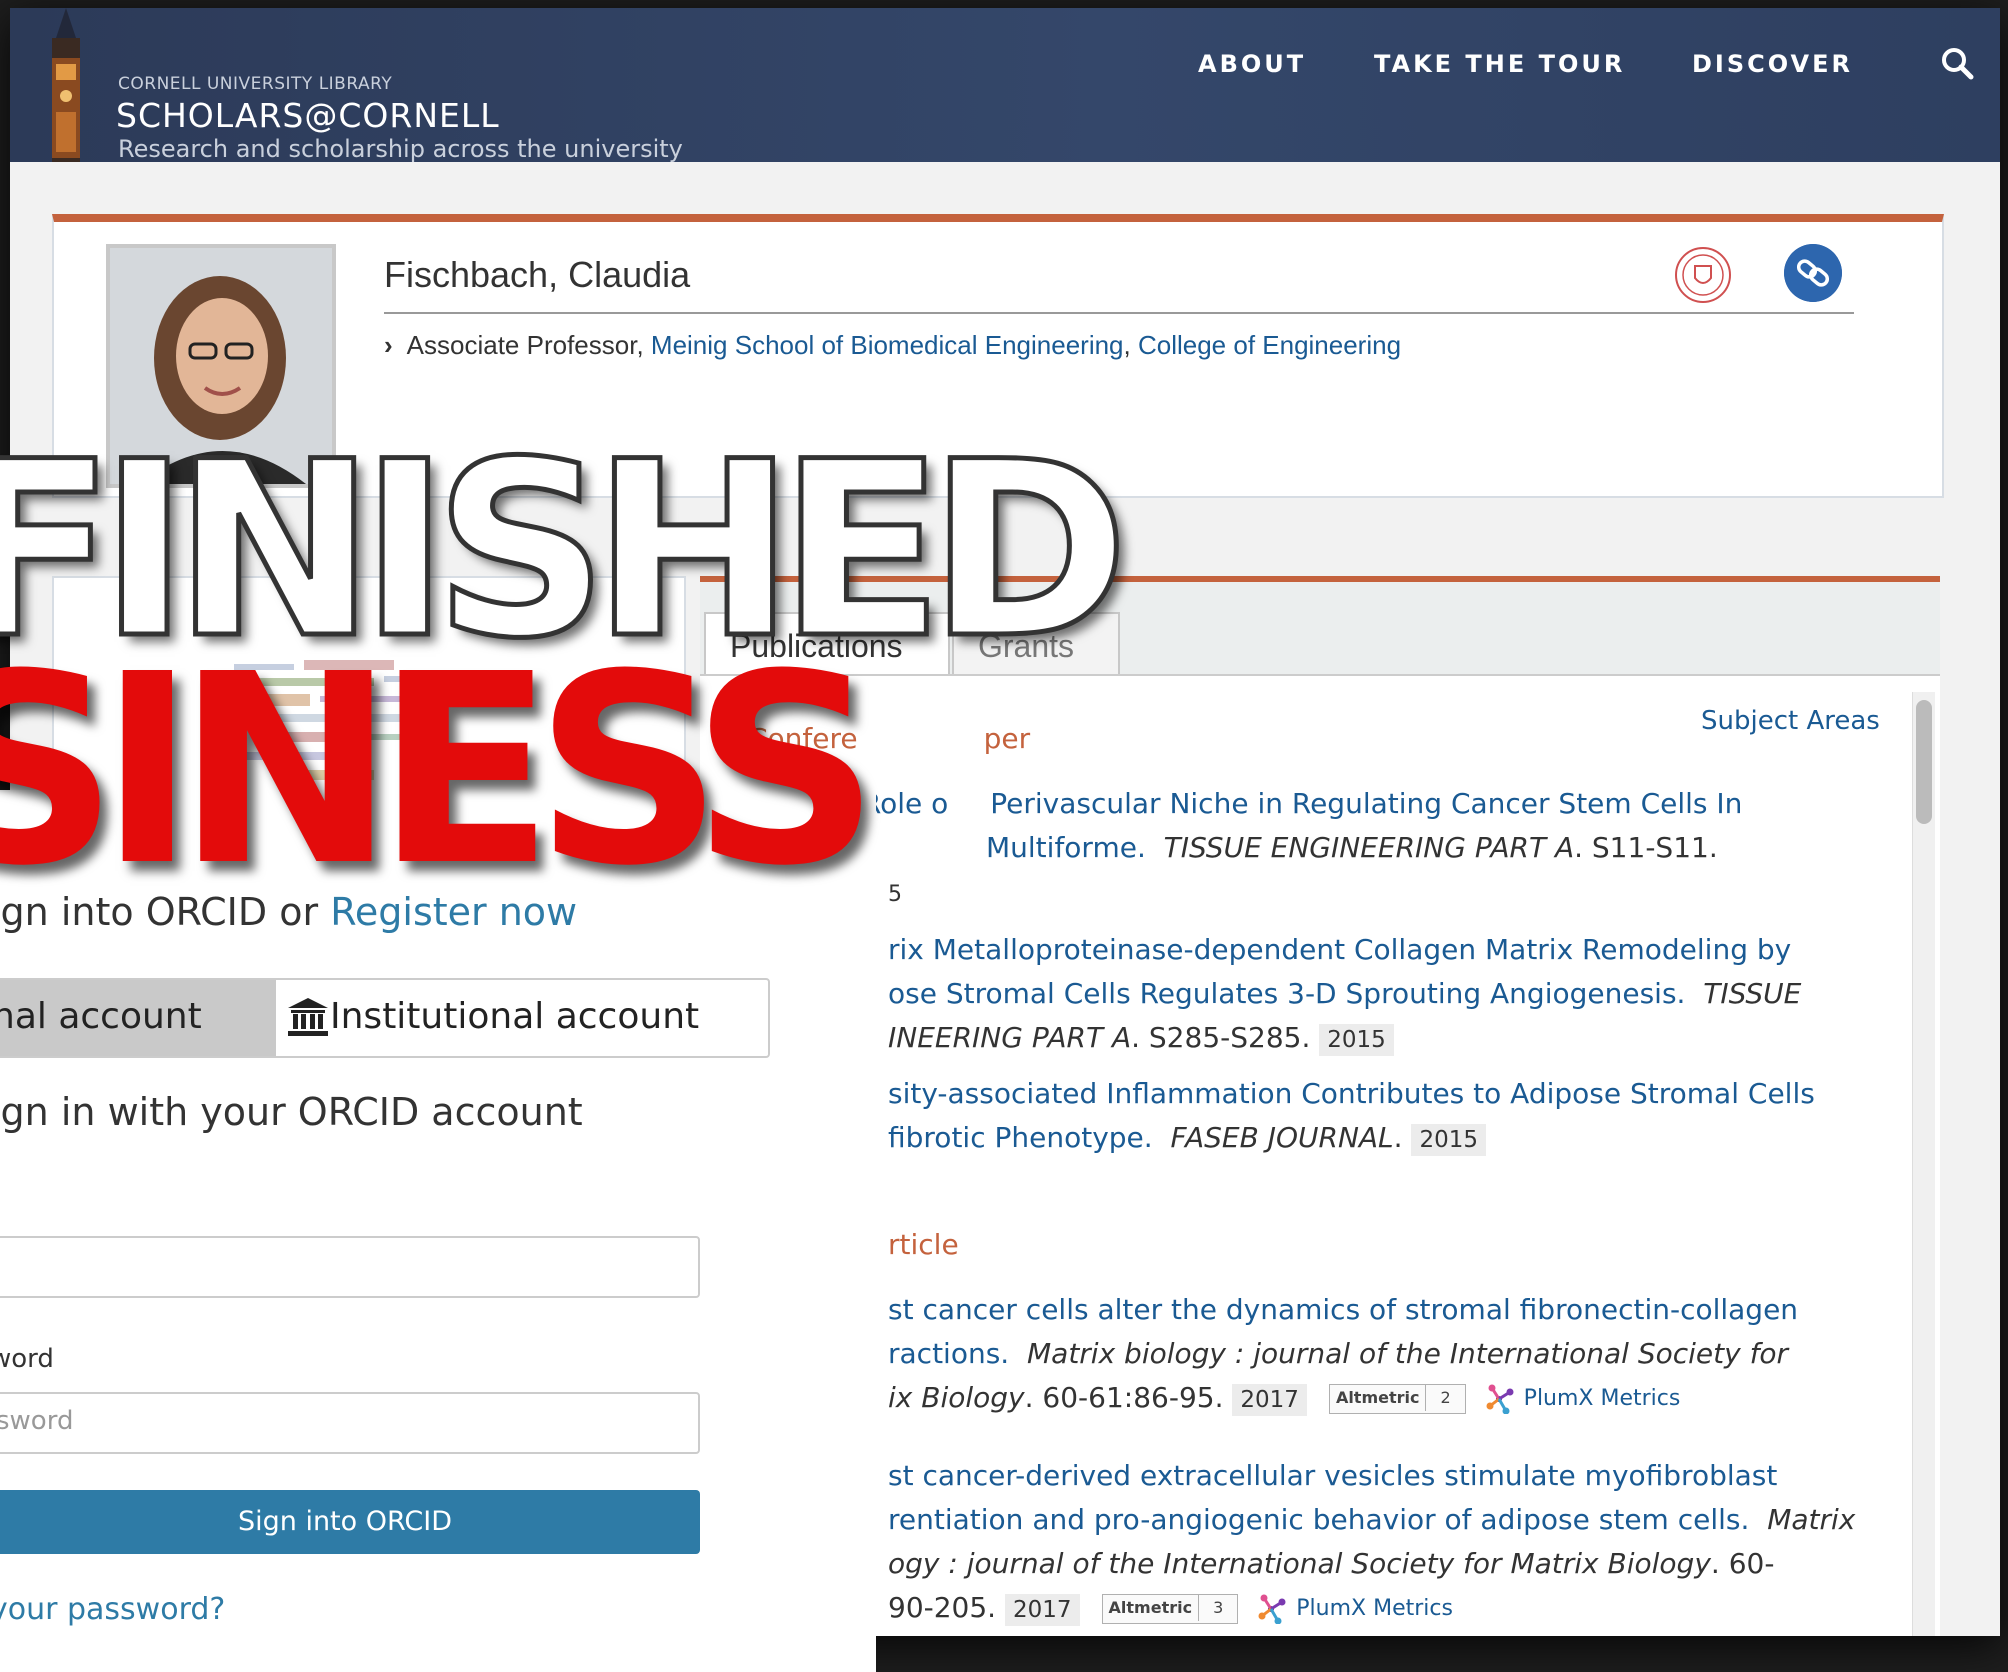 The image size is (2008, 1672). Describe the element at coordinates (66, 85) in the screenshot. I see `clock-tower-logo-icon` at that location.